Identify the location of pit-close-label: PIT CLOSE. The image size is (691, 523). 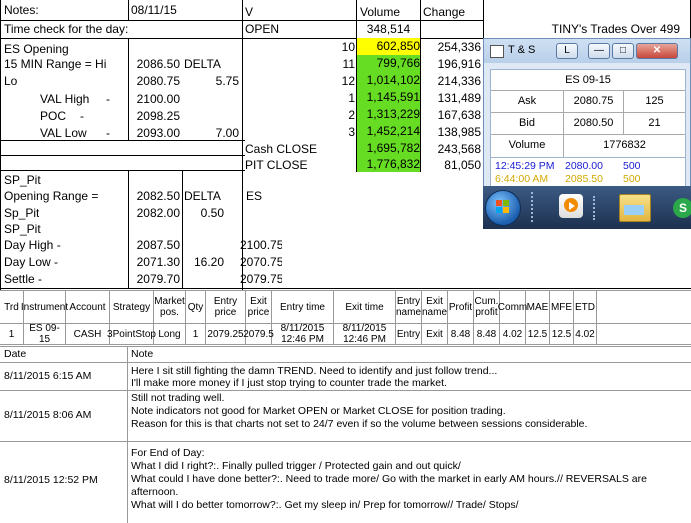
(276, 165).